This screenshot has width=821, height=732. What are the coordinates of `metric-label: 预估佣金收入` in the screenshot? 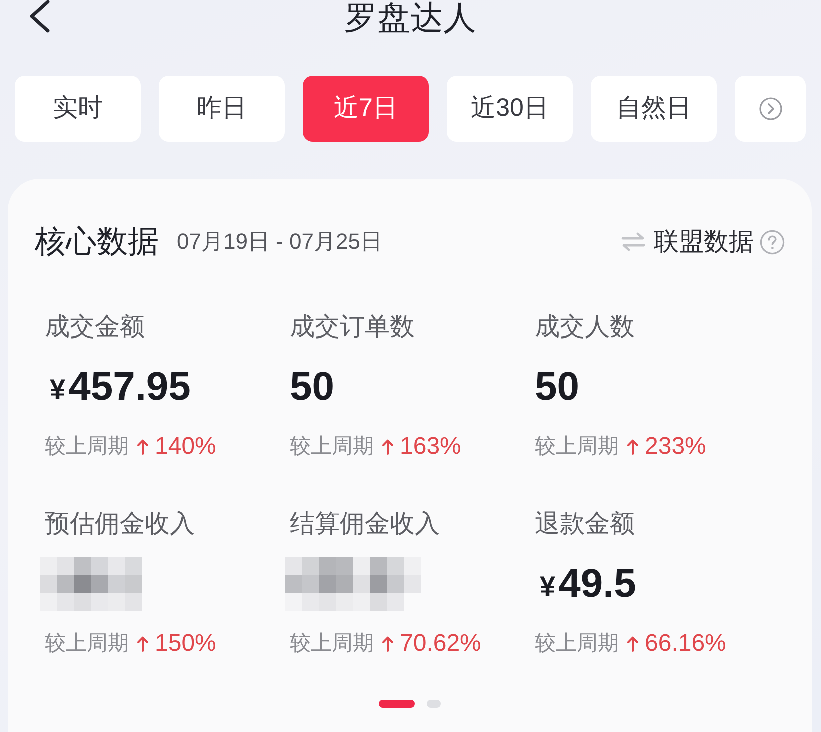 It's located at (120, 524).